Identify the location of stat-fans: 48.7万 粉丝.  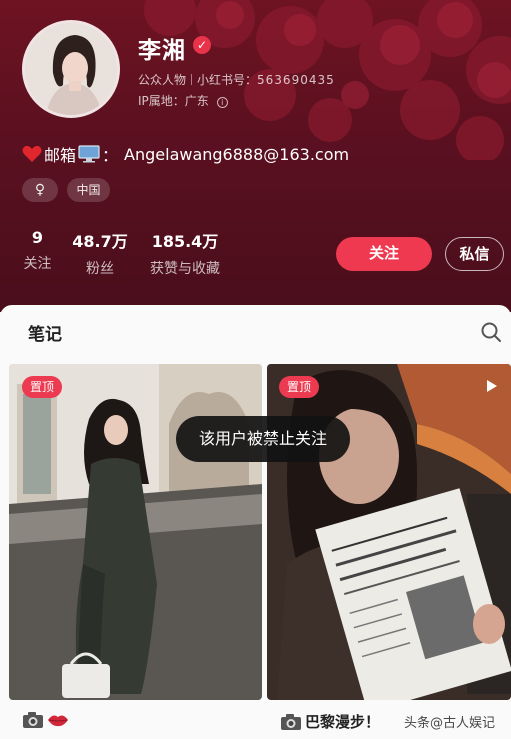
(100, 253).